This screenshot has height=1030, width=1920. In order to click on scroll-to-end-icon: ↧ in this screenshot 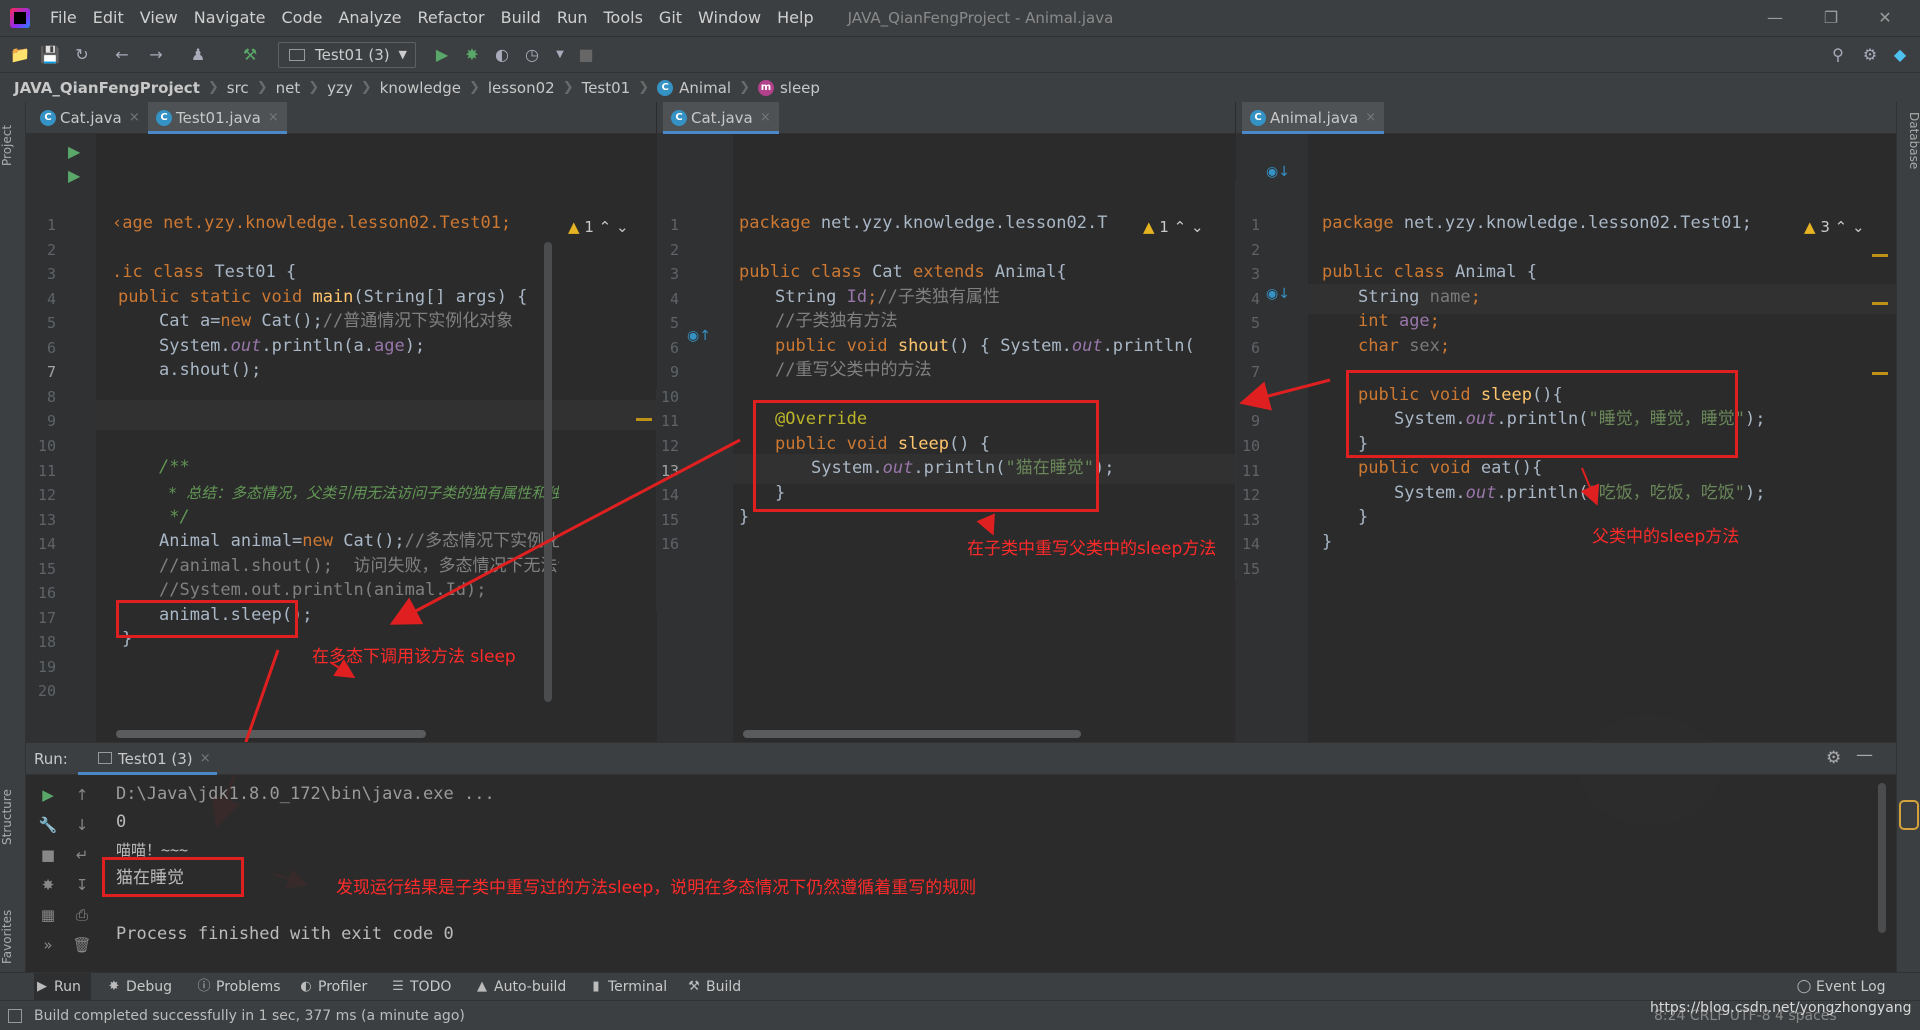, I will do `click(82, 885)`.